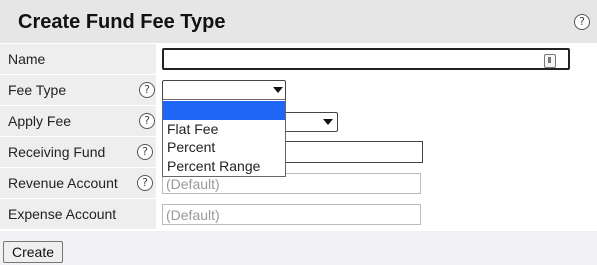  Describe the element at coordinates (63, 183) in the screenshot. I see `field-label-revenue-account: Revenue Account` at that location.